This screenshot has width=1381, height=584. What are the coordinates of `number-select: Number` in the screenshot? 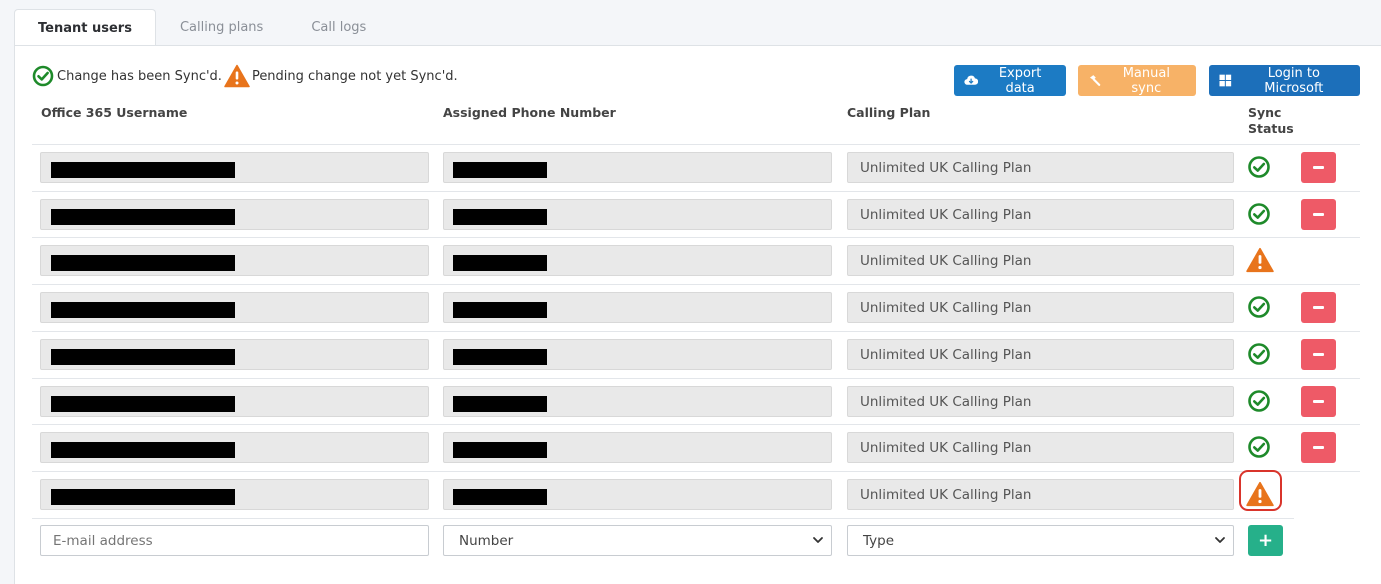 It's located at (637, 540).